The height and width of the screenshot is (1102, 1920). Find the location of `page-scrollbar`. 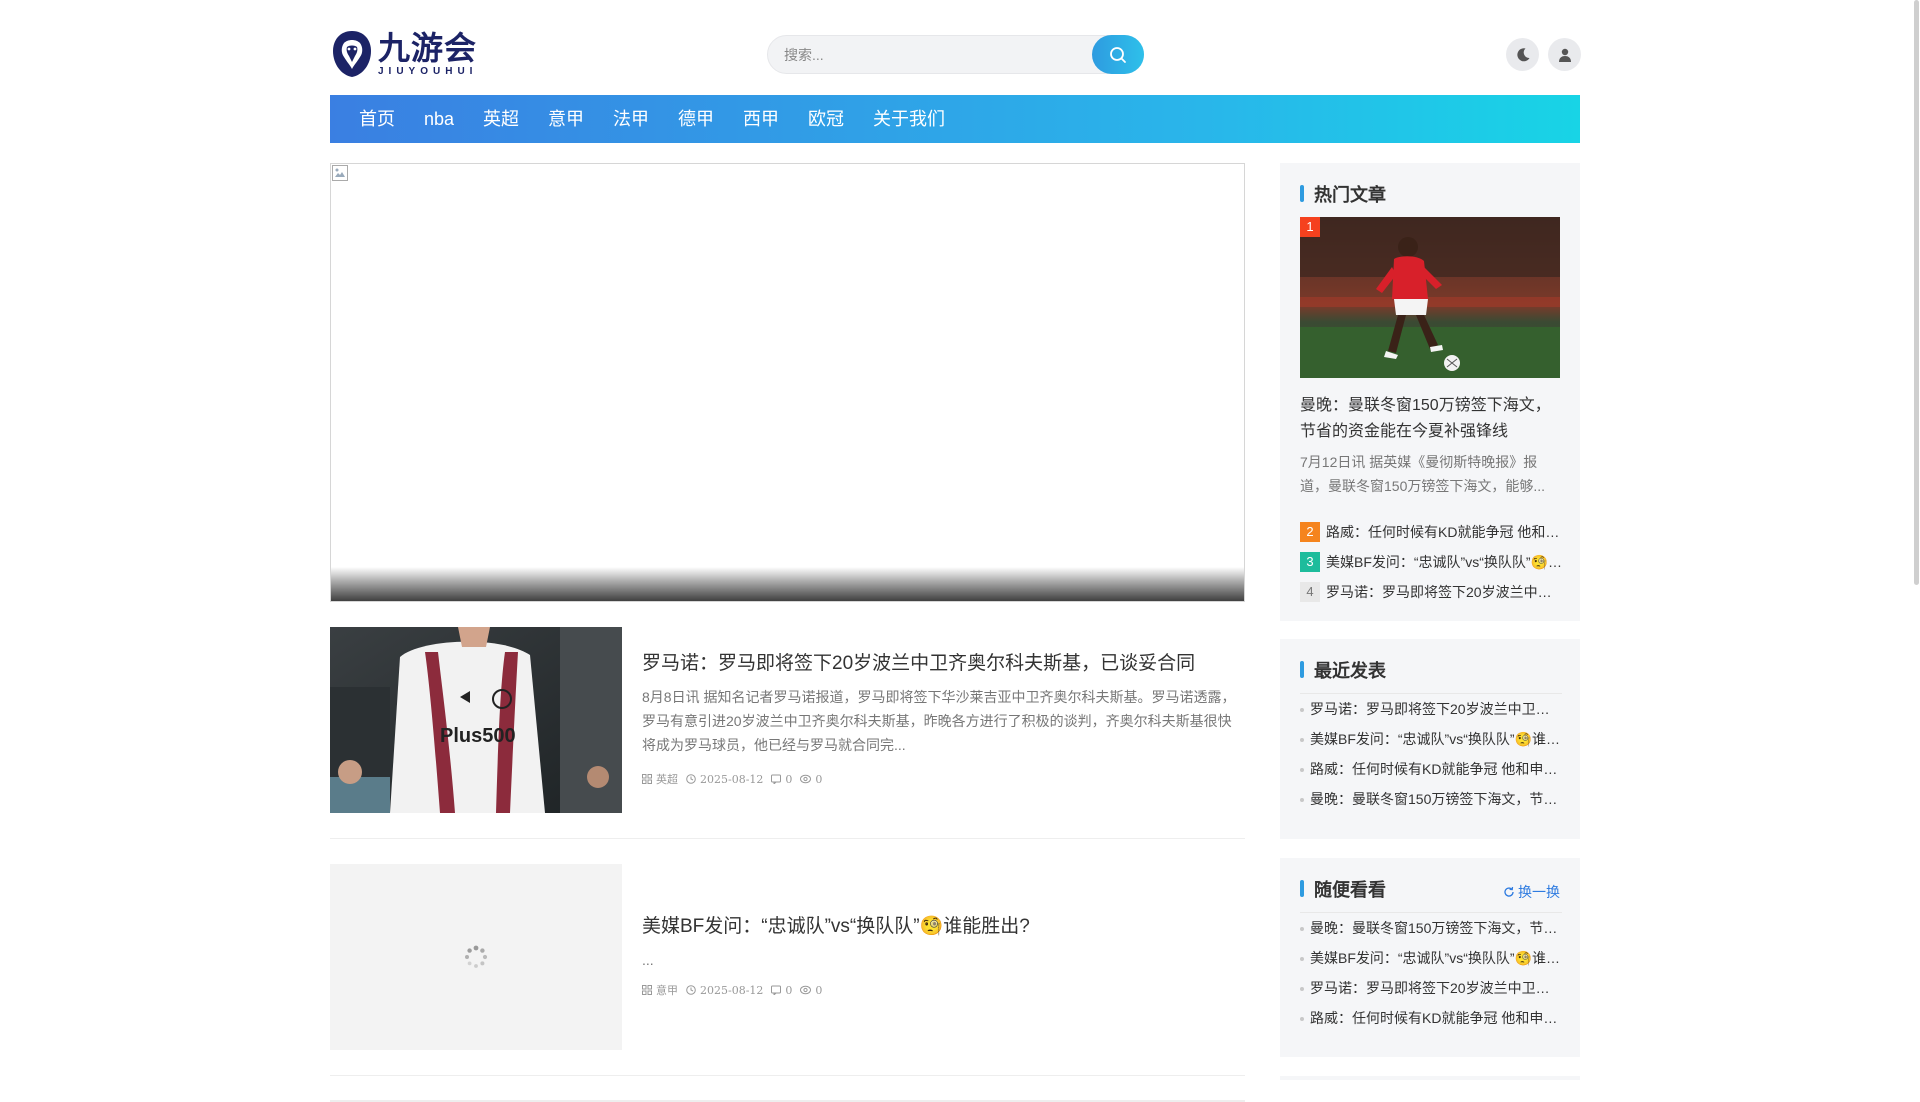

page-scrollbar is located at coordinates (1916, 540).